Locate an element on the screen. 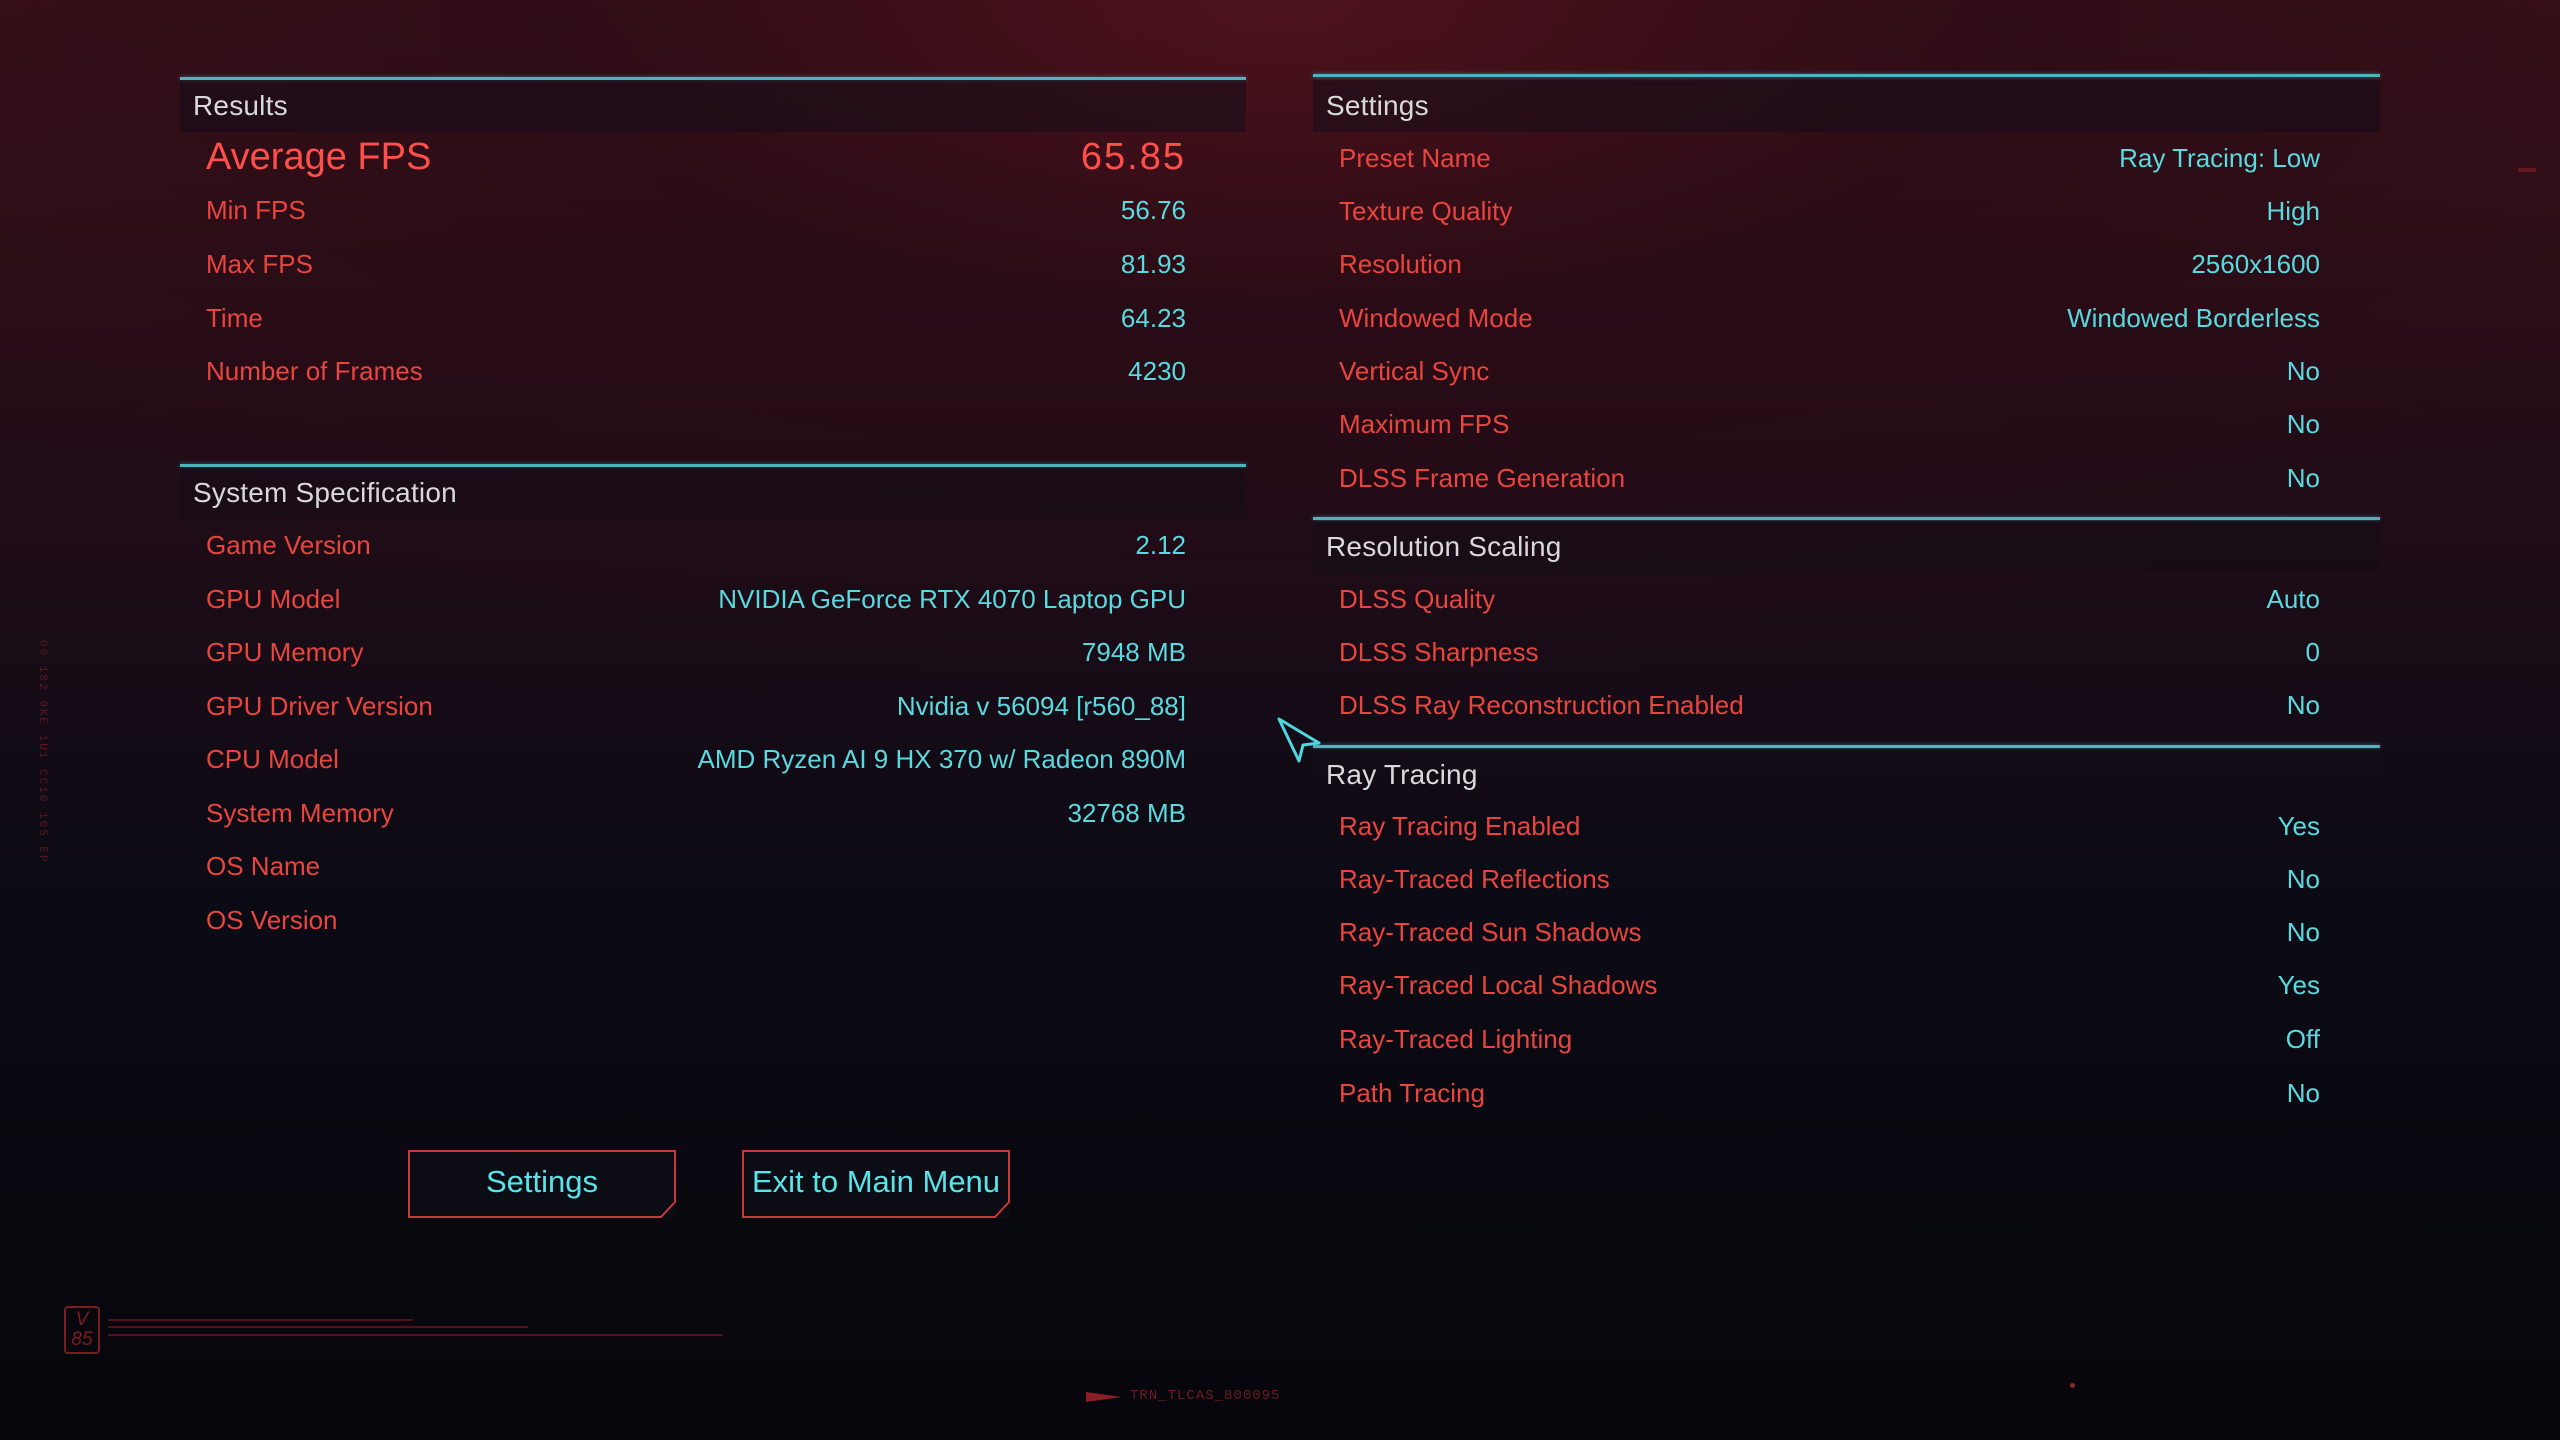 Image resolution: width=2560 pixels, height=1440 pixels. row-value: Windowed Borderless is located at coordinates (2193, 318).